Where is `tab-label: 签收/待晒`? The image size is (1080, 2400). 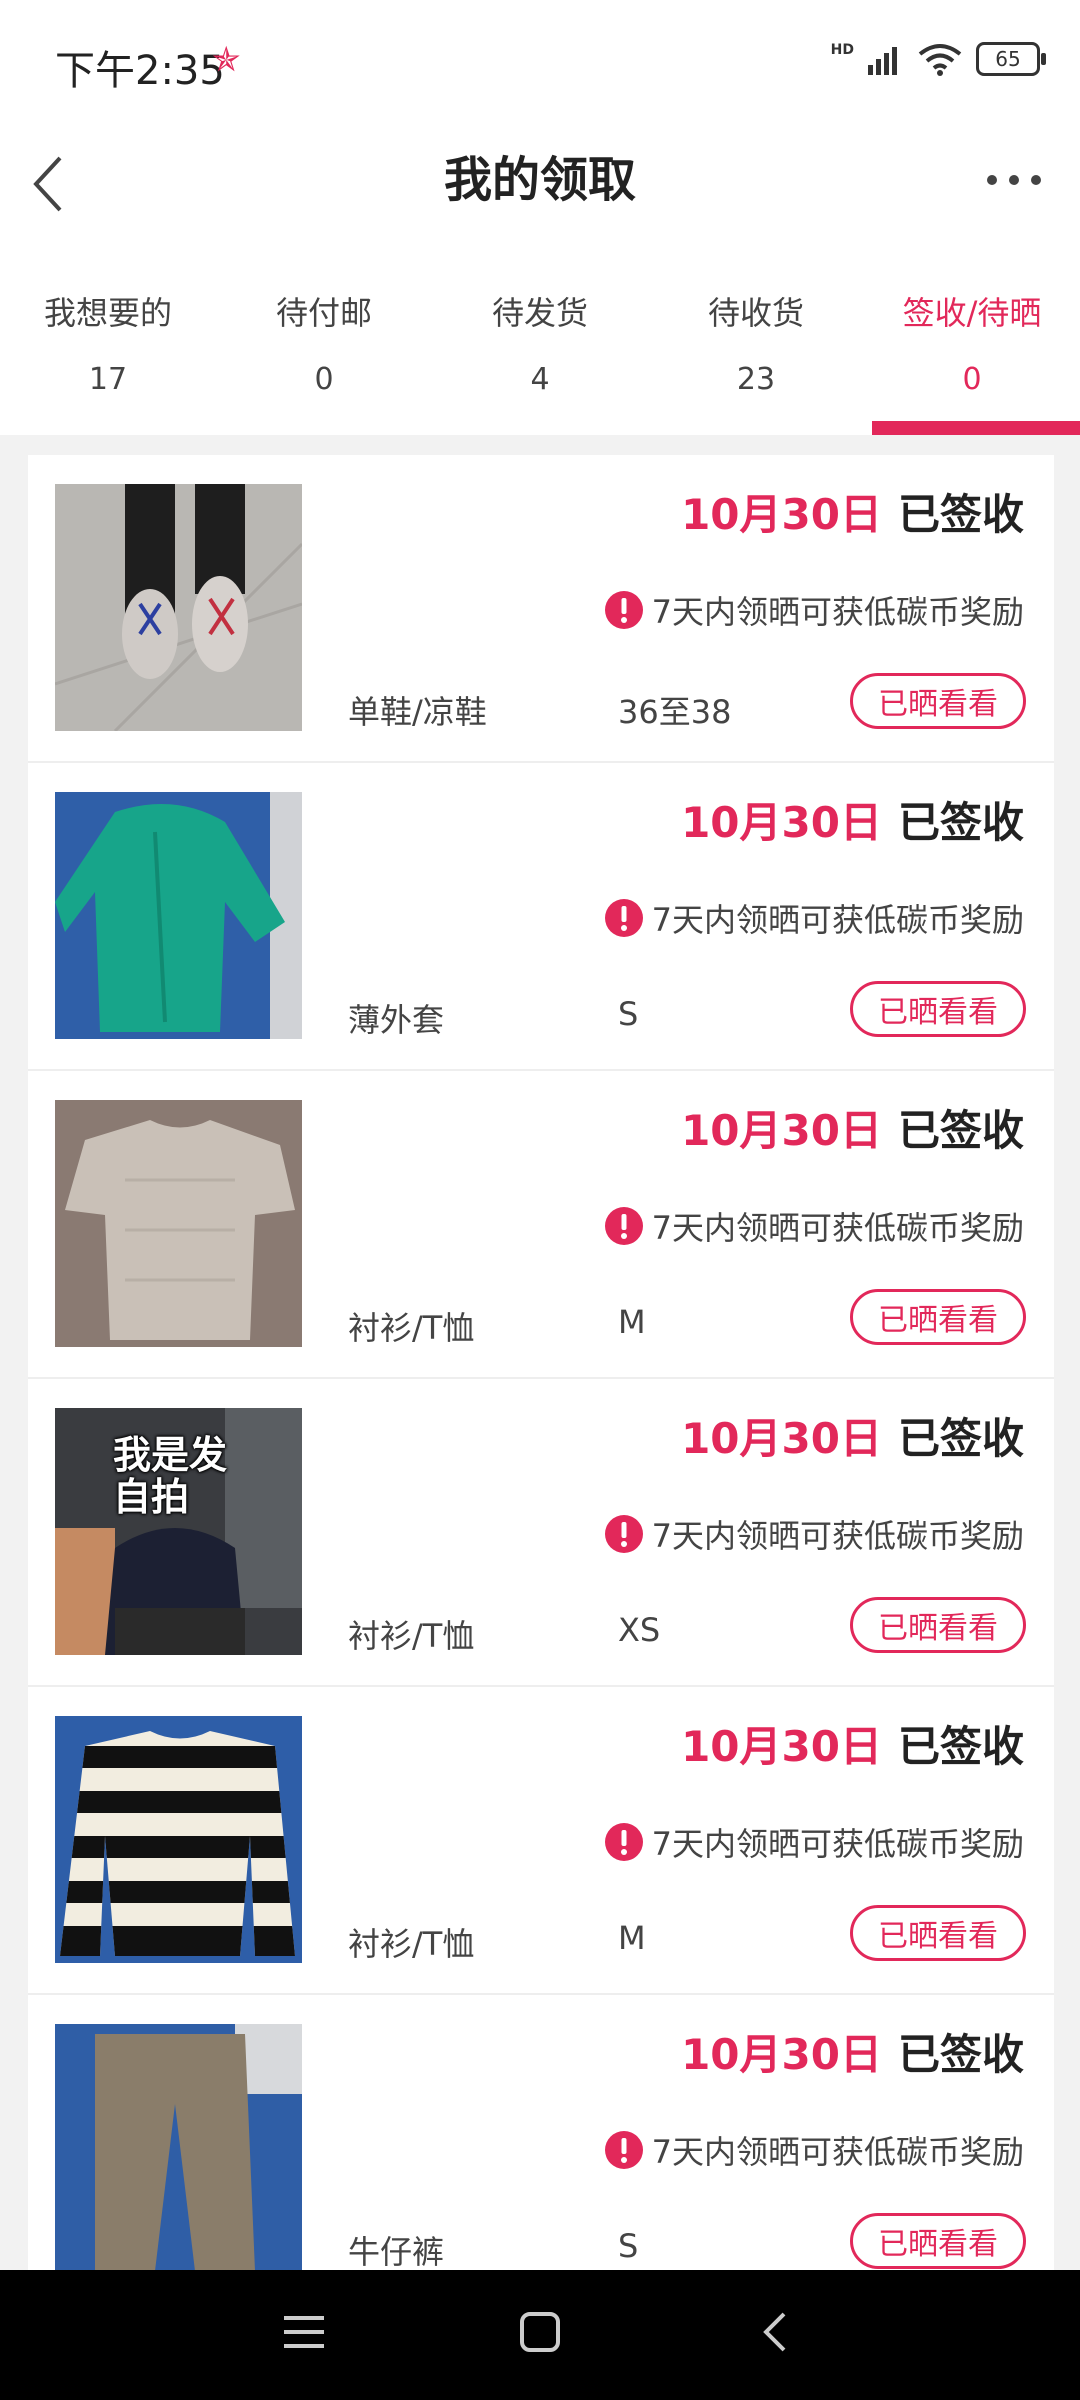 tab-label: 签收/待晒 is located at coordinates (972, 313).